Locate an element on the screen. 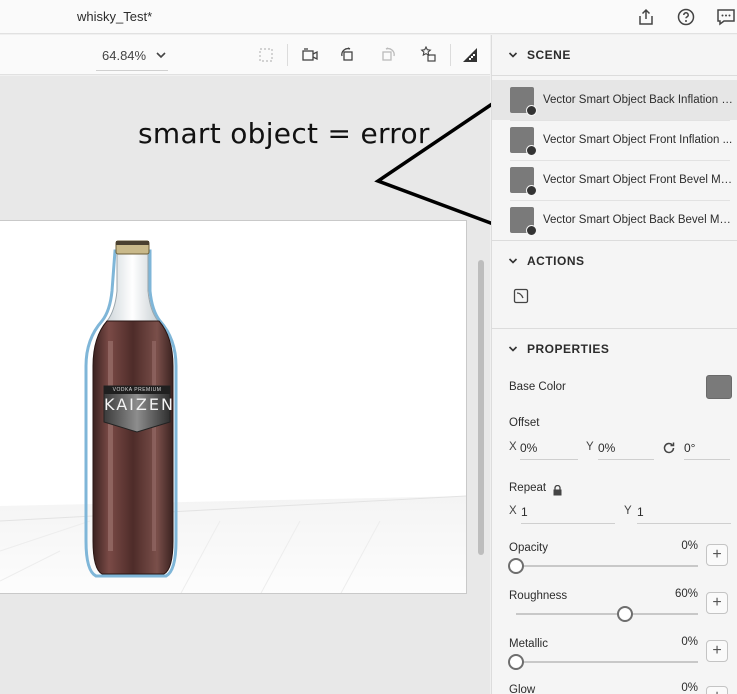 The width and height of the screenshot is (737, 694). offset-label: Offset is located at coordinates (524, 423).